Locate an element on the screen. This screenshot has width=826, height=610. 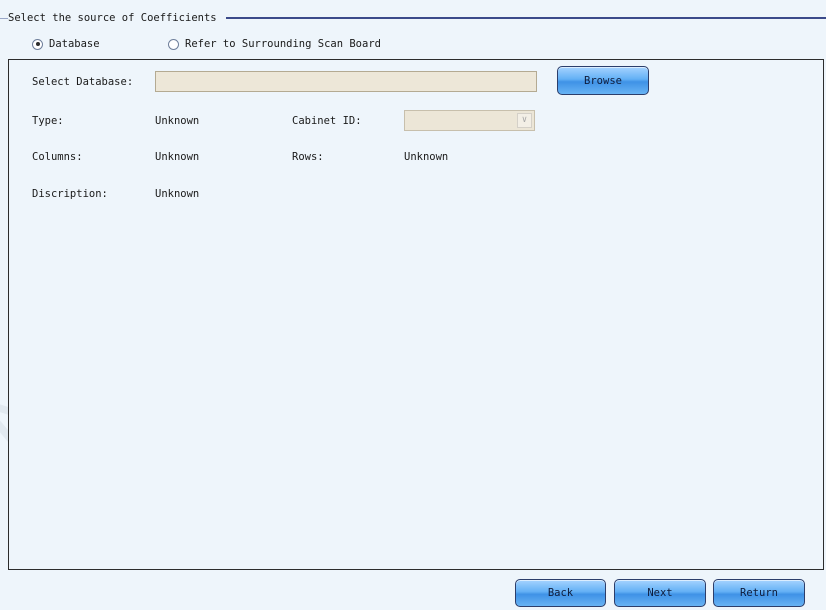
type-value: Unknown is located at coordinates (177, 121).